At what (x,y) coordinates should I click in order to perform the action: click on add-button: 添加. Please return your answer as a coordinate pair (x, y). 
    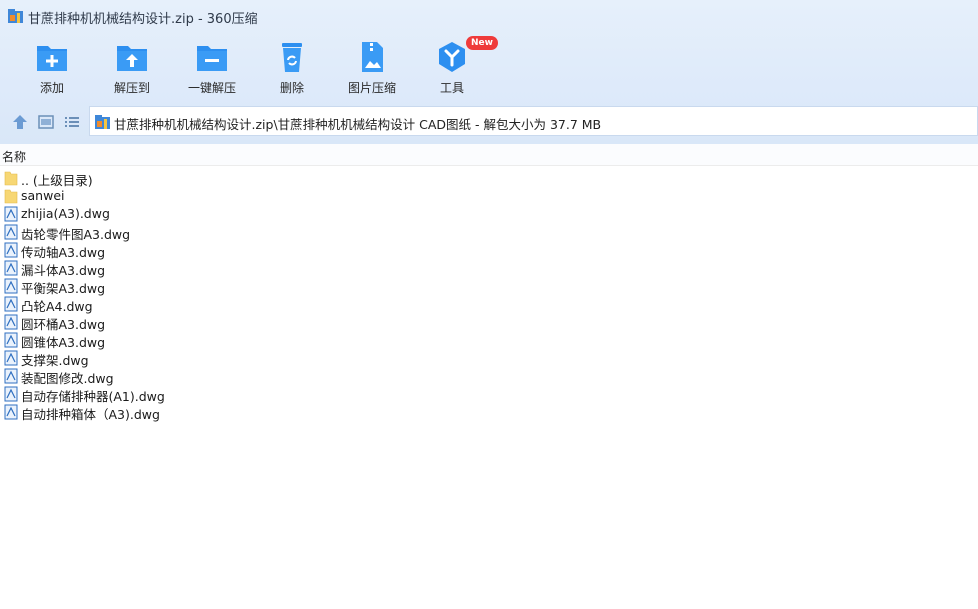
    Looking at the image, I should click on (52, 68).